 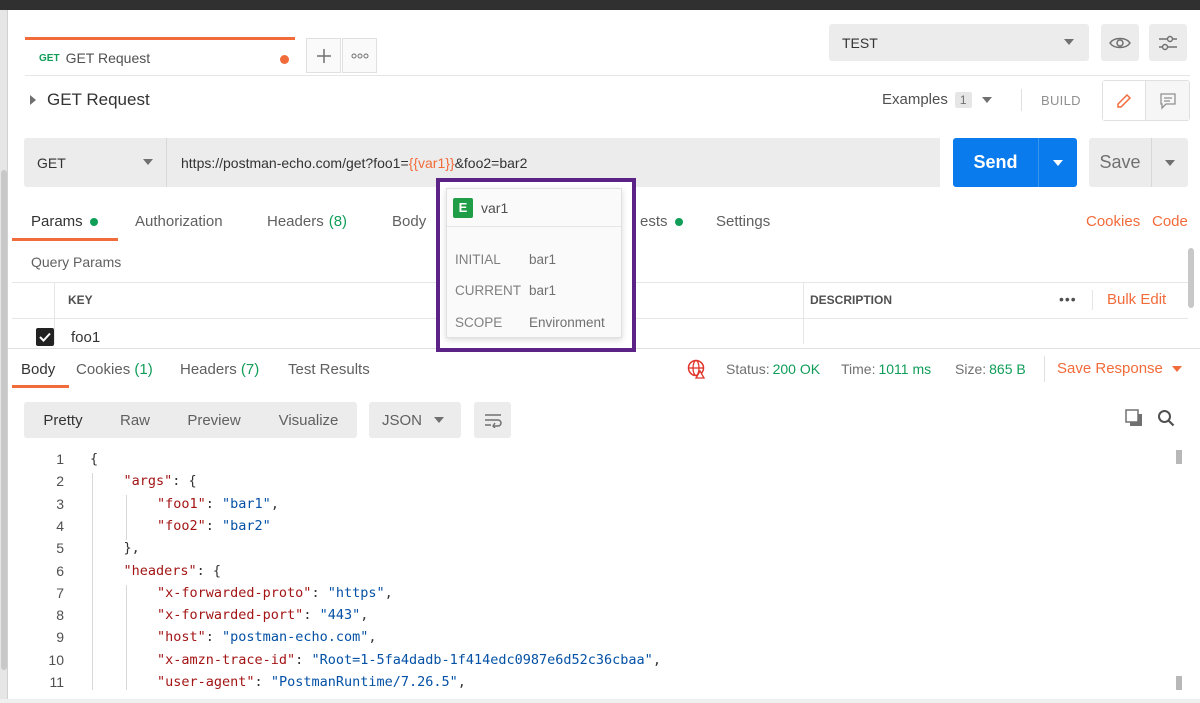 What do you see at coordinates (409, 221) in the screenshot?
I see `tab-body: Body` at bounding box center [409, 221].